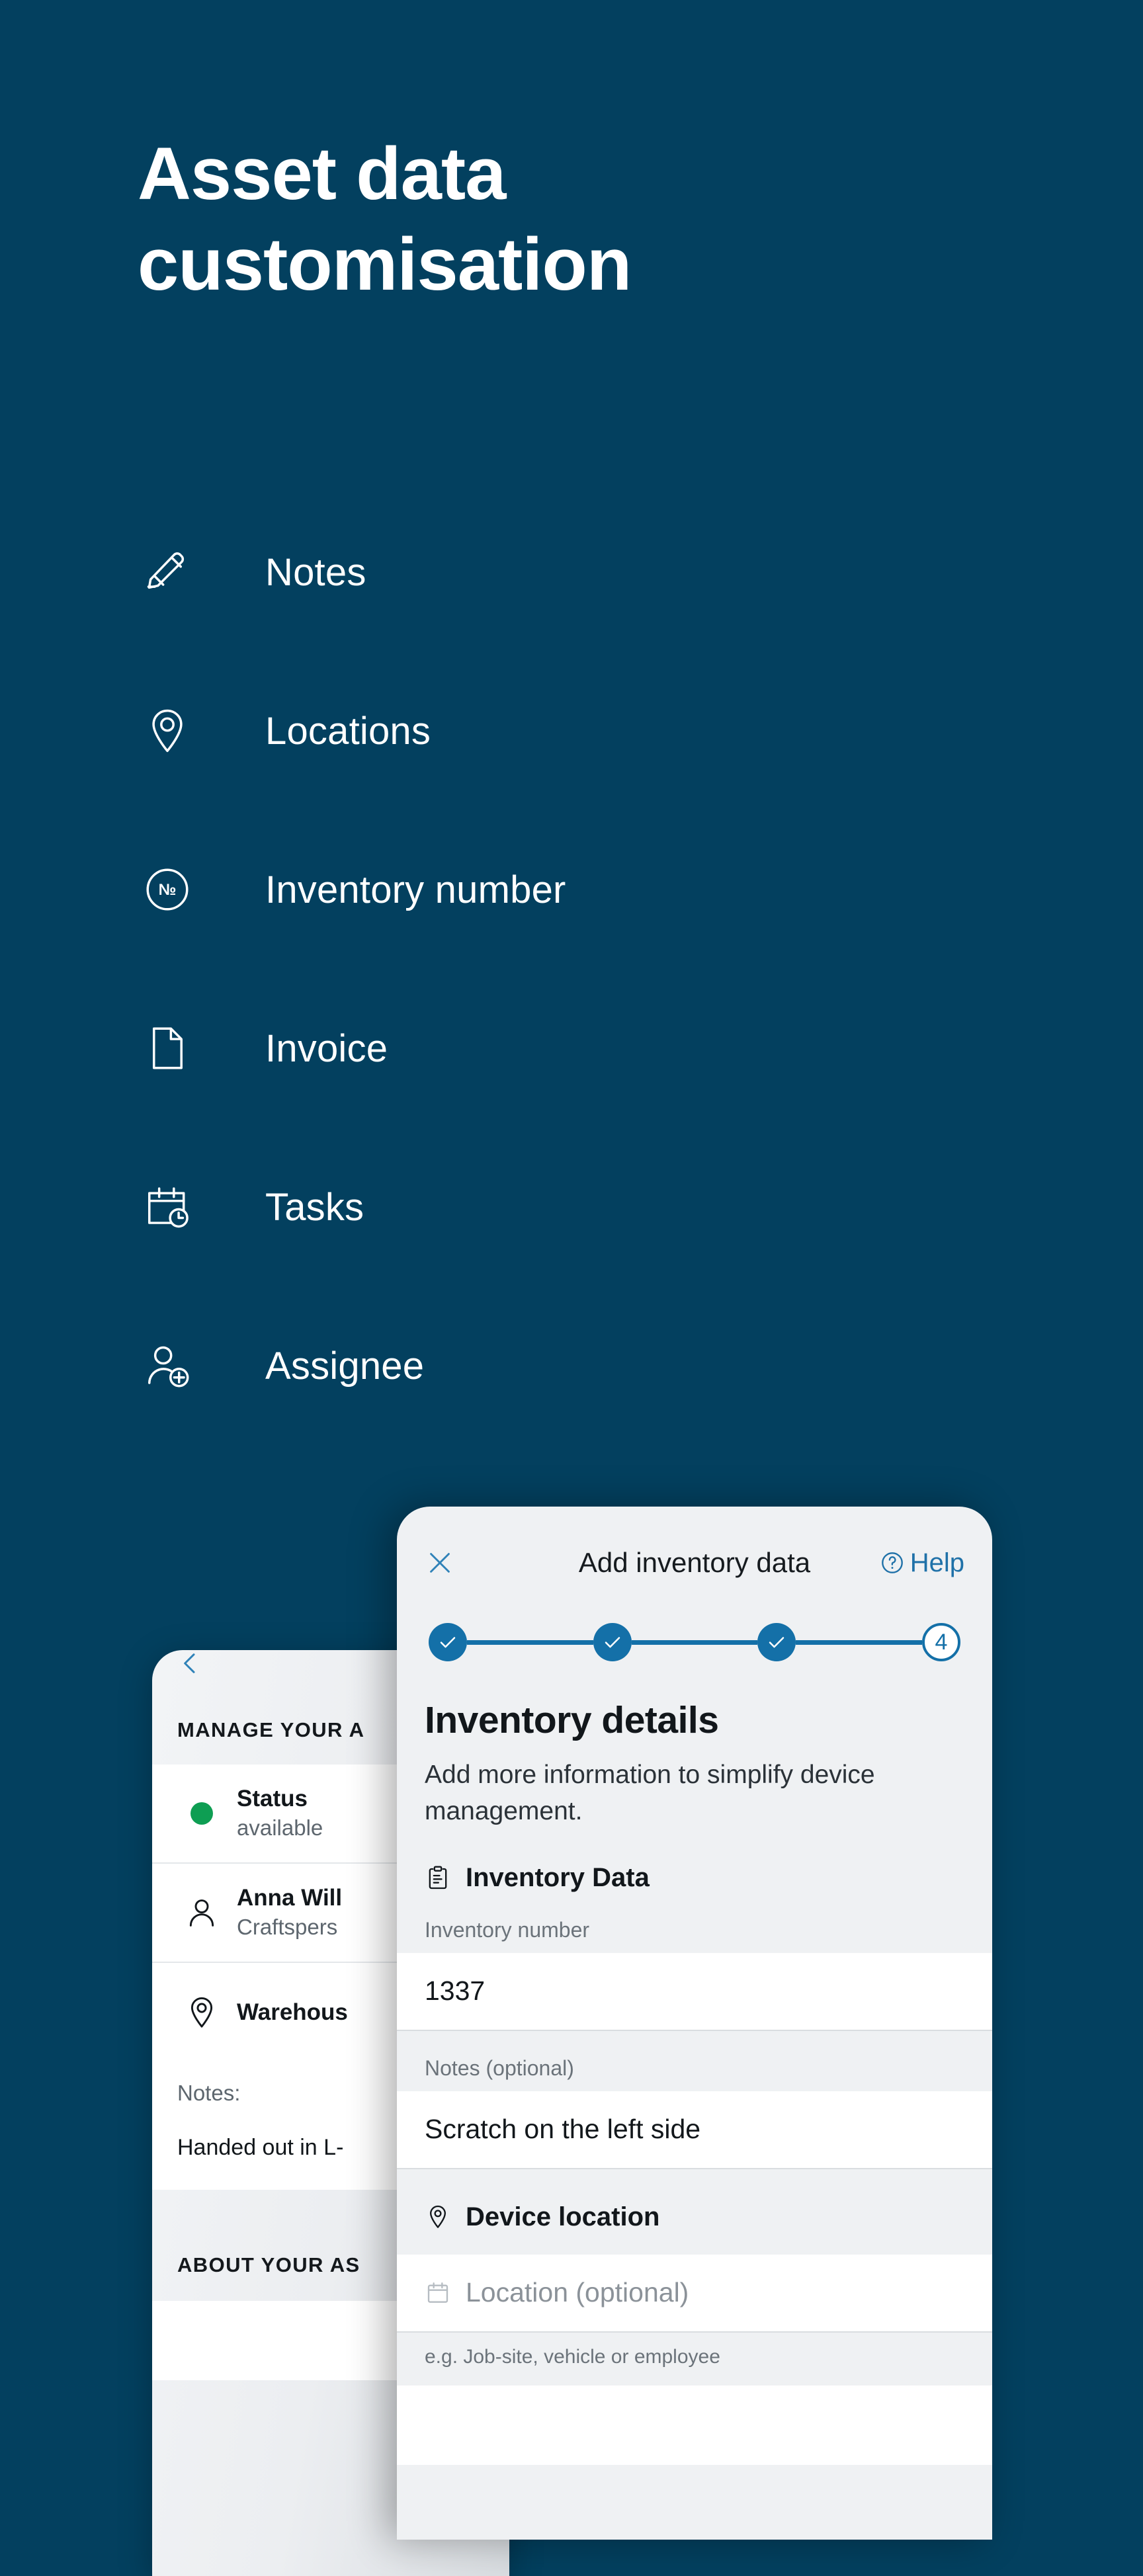 The image size is (1143, 2576). What do you see at coordinates (455, 1991) in the screenshot?
I see `inventory-number-value: 1337` at bounding box center [455, 1991].